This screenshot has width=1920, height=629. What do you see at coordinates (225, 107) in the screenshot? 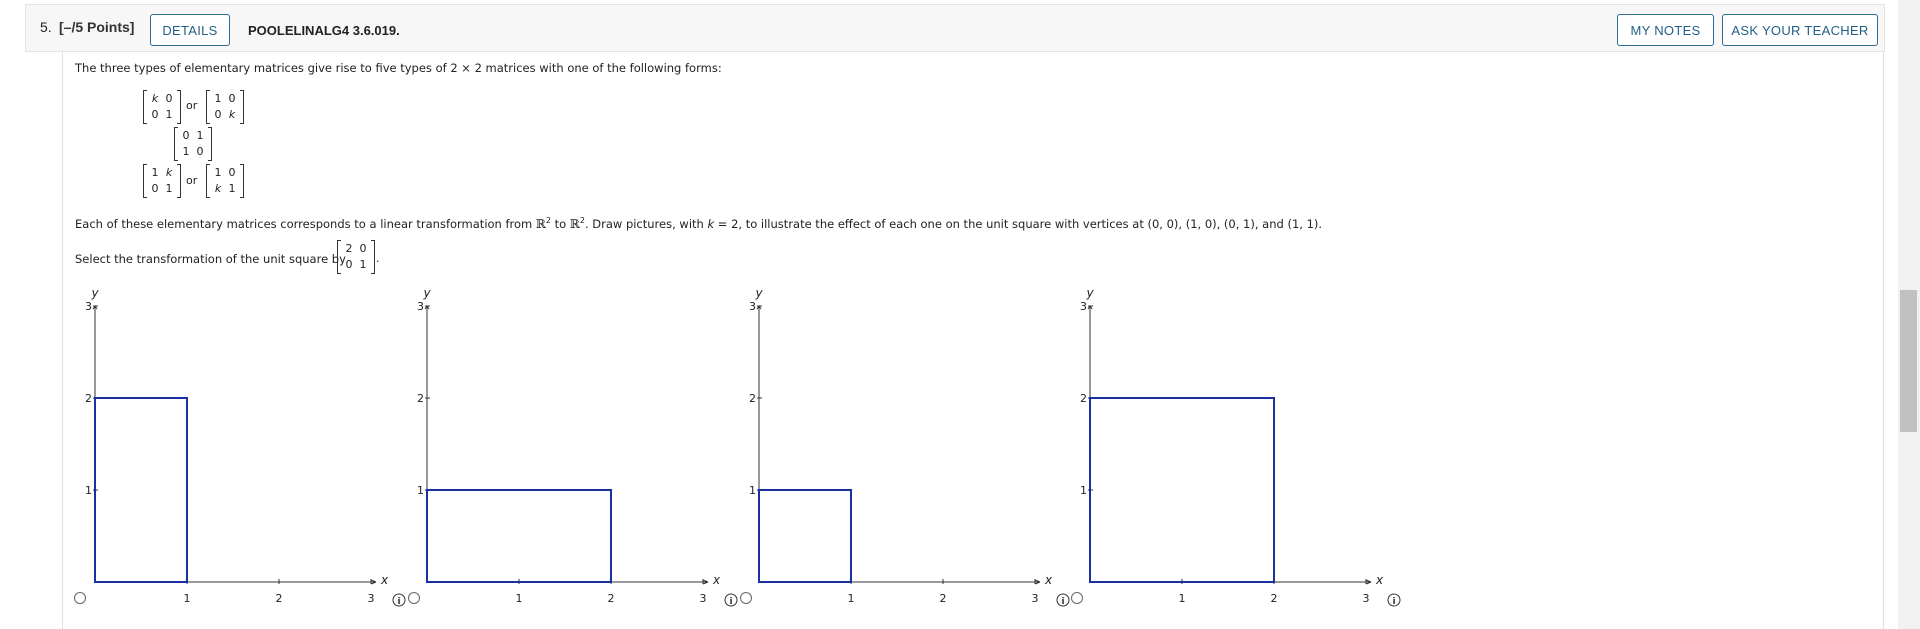
I see `matrix-1-0-0-k: 1 0 0 k` at bounding box center [225, 107].